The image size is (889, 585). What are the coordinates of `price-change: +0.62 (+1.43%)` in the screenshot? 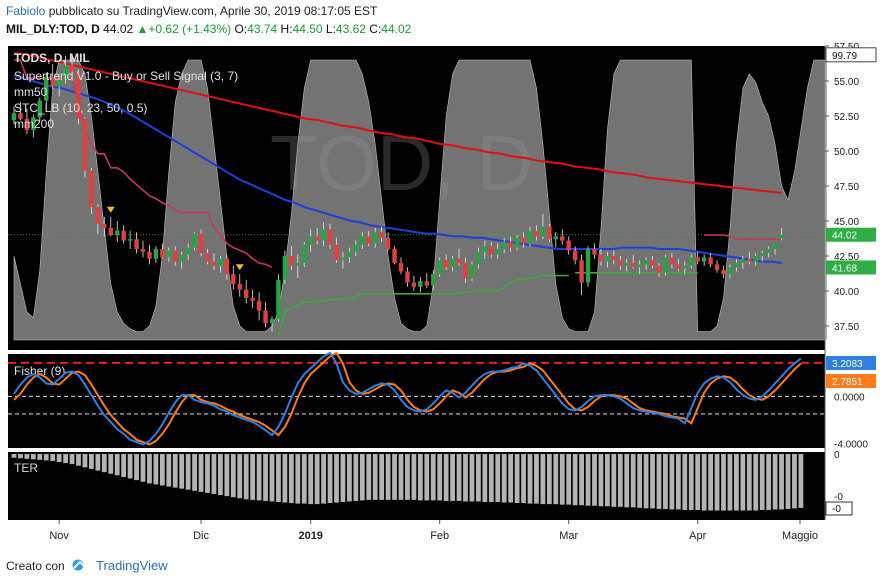 It's located at (190, 29).